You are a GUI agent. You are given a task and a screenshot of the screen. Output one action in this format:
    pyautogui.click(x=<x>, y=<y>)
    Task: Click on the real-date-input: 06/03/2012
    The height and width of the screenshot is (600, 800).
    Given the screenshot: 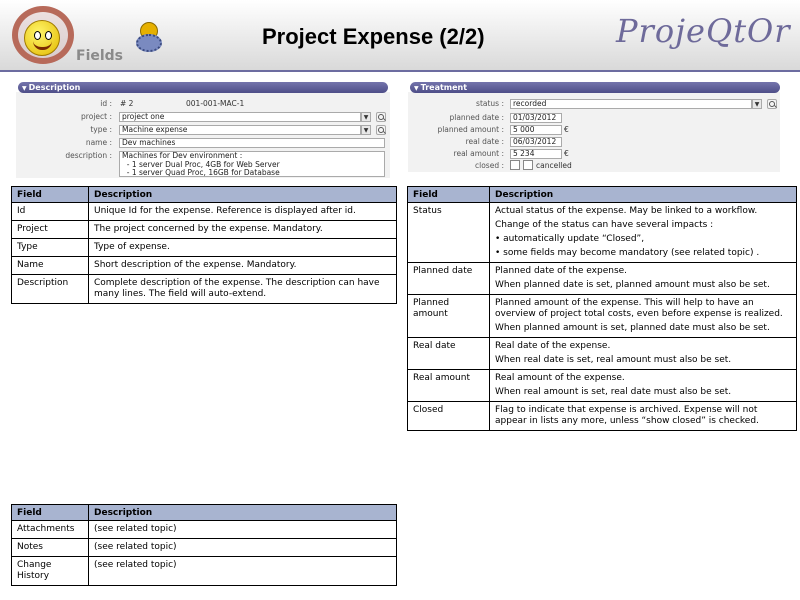 What is the action you would take?
    pyautogui.click(x=536, y=142)
    